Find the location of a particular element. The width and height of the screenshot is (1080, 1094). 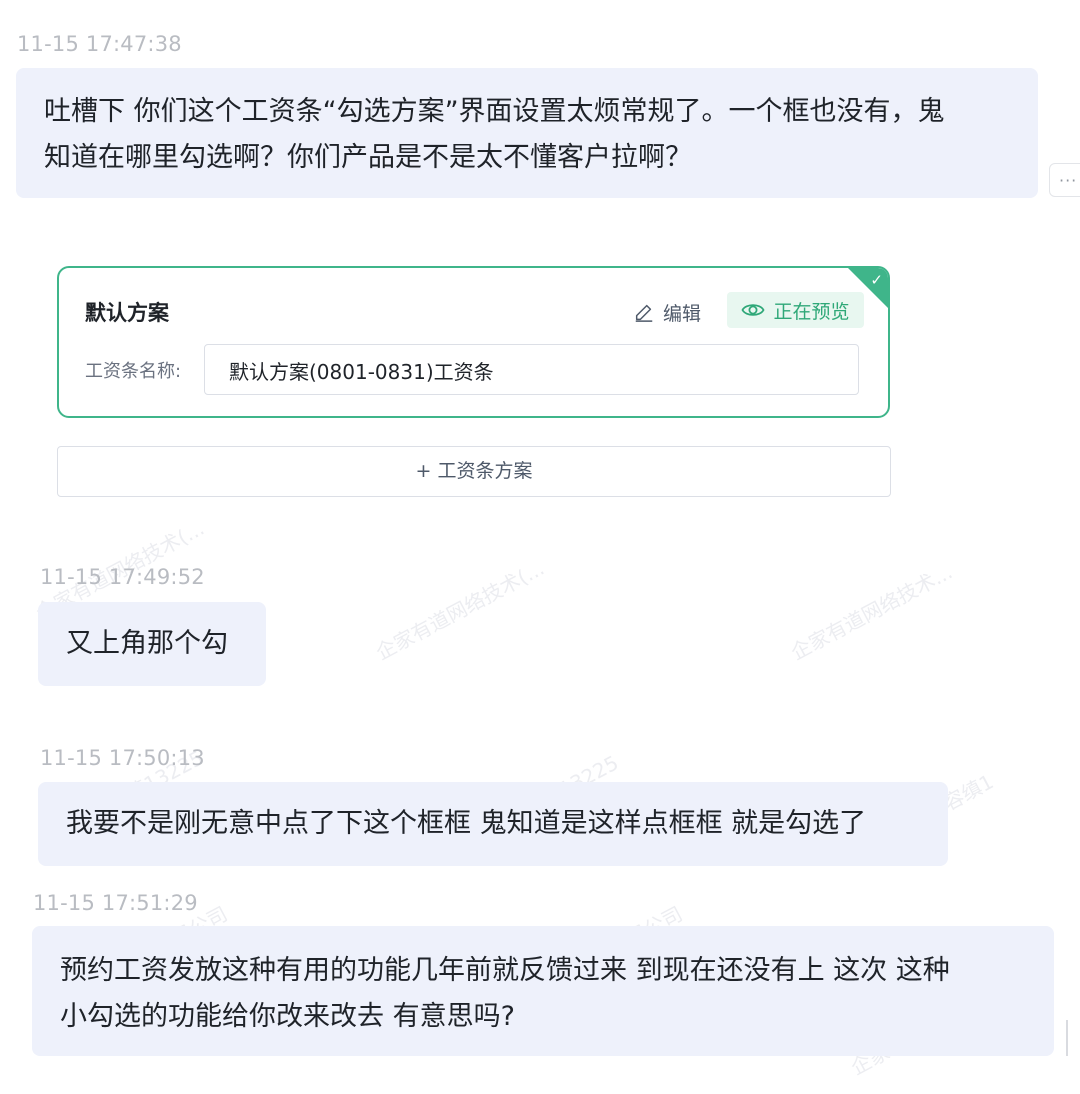

salary-plan-card: ✓ 默认方案 编辑 正在预览 工资条名称: 默认方案(0801-0831)工资条 is located at coordinates (473, 342).